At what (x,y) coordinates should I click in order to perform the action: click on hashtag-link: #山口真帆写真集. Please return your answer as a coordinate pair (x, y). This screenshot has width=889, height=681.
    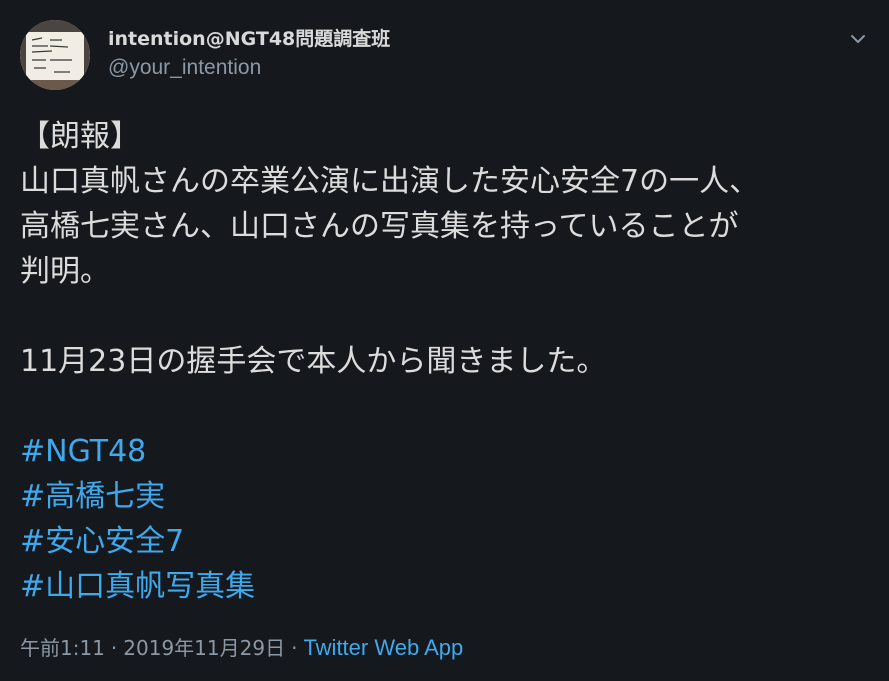
    Looking at the image, I should click on (445, 586).